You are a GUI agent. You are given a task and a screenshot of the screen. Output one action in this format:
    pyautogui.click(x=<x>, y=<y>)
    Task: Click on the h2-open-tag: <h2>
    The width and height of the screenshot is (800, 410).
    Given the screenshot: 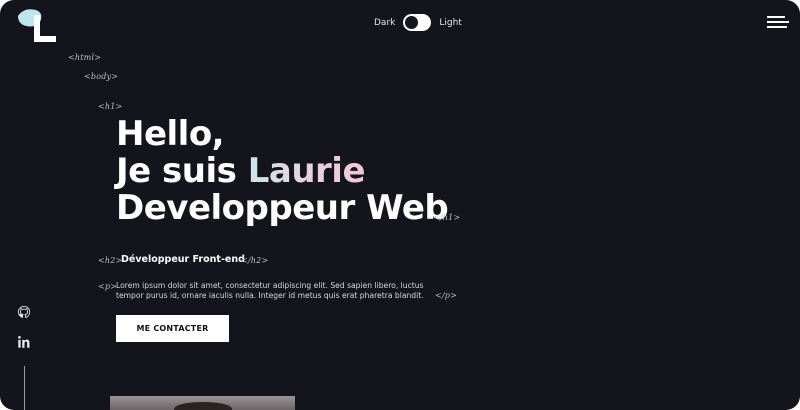 What is the action you would take?
    pyautogui.click(x=110, y=260)
    